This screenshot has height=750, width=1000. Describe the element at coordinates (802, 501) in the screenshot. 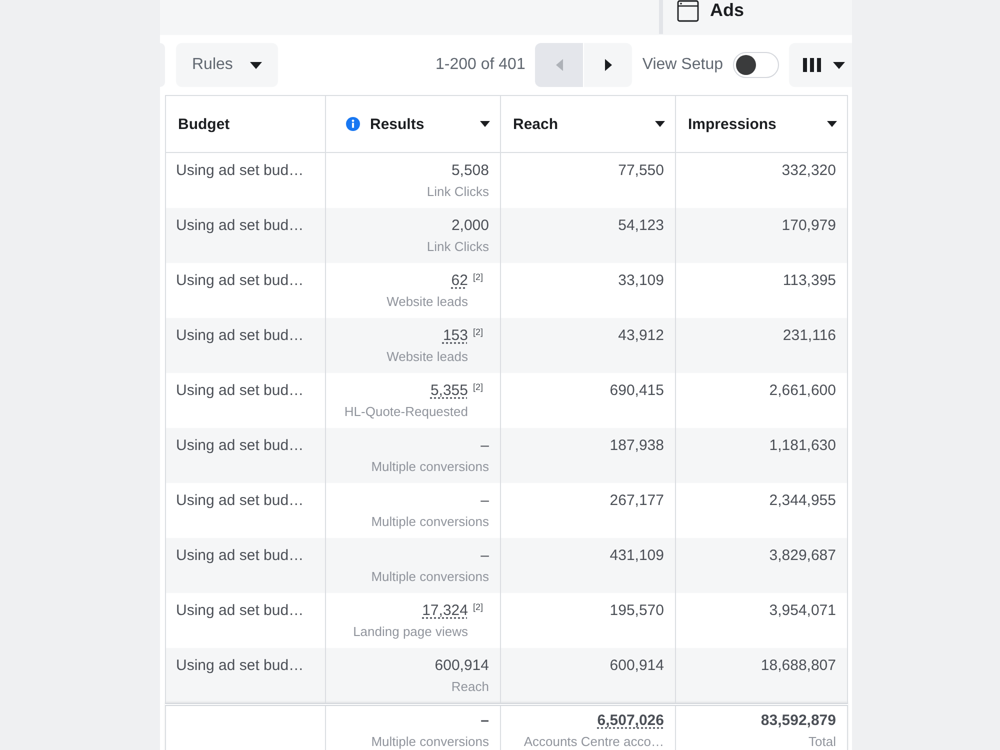

I see `impressions-value: 2,344,955` at that location.